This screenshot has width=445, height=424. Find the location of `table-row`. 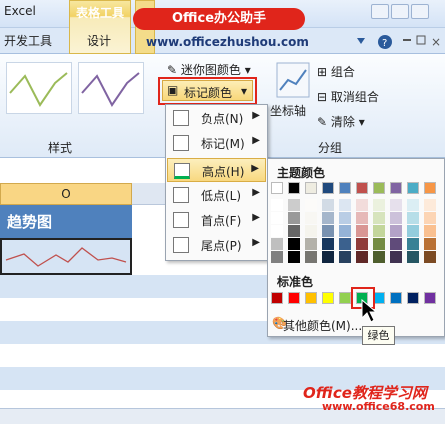

table-row is located at coordinates (222, 355).